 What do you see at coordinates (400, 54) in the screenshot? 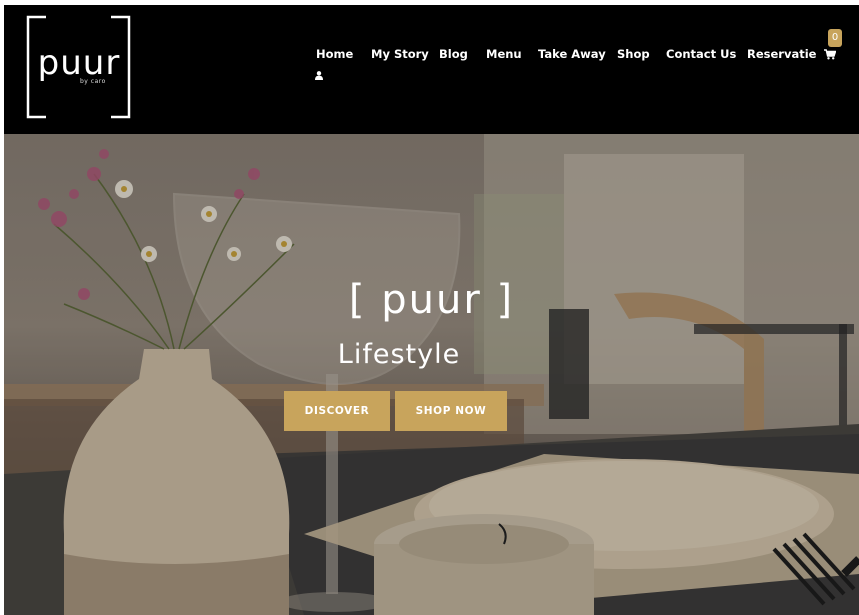
I see `nav-item-my-story: My Story` at bounding box center [400, 54].